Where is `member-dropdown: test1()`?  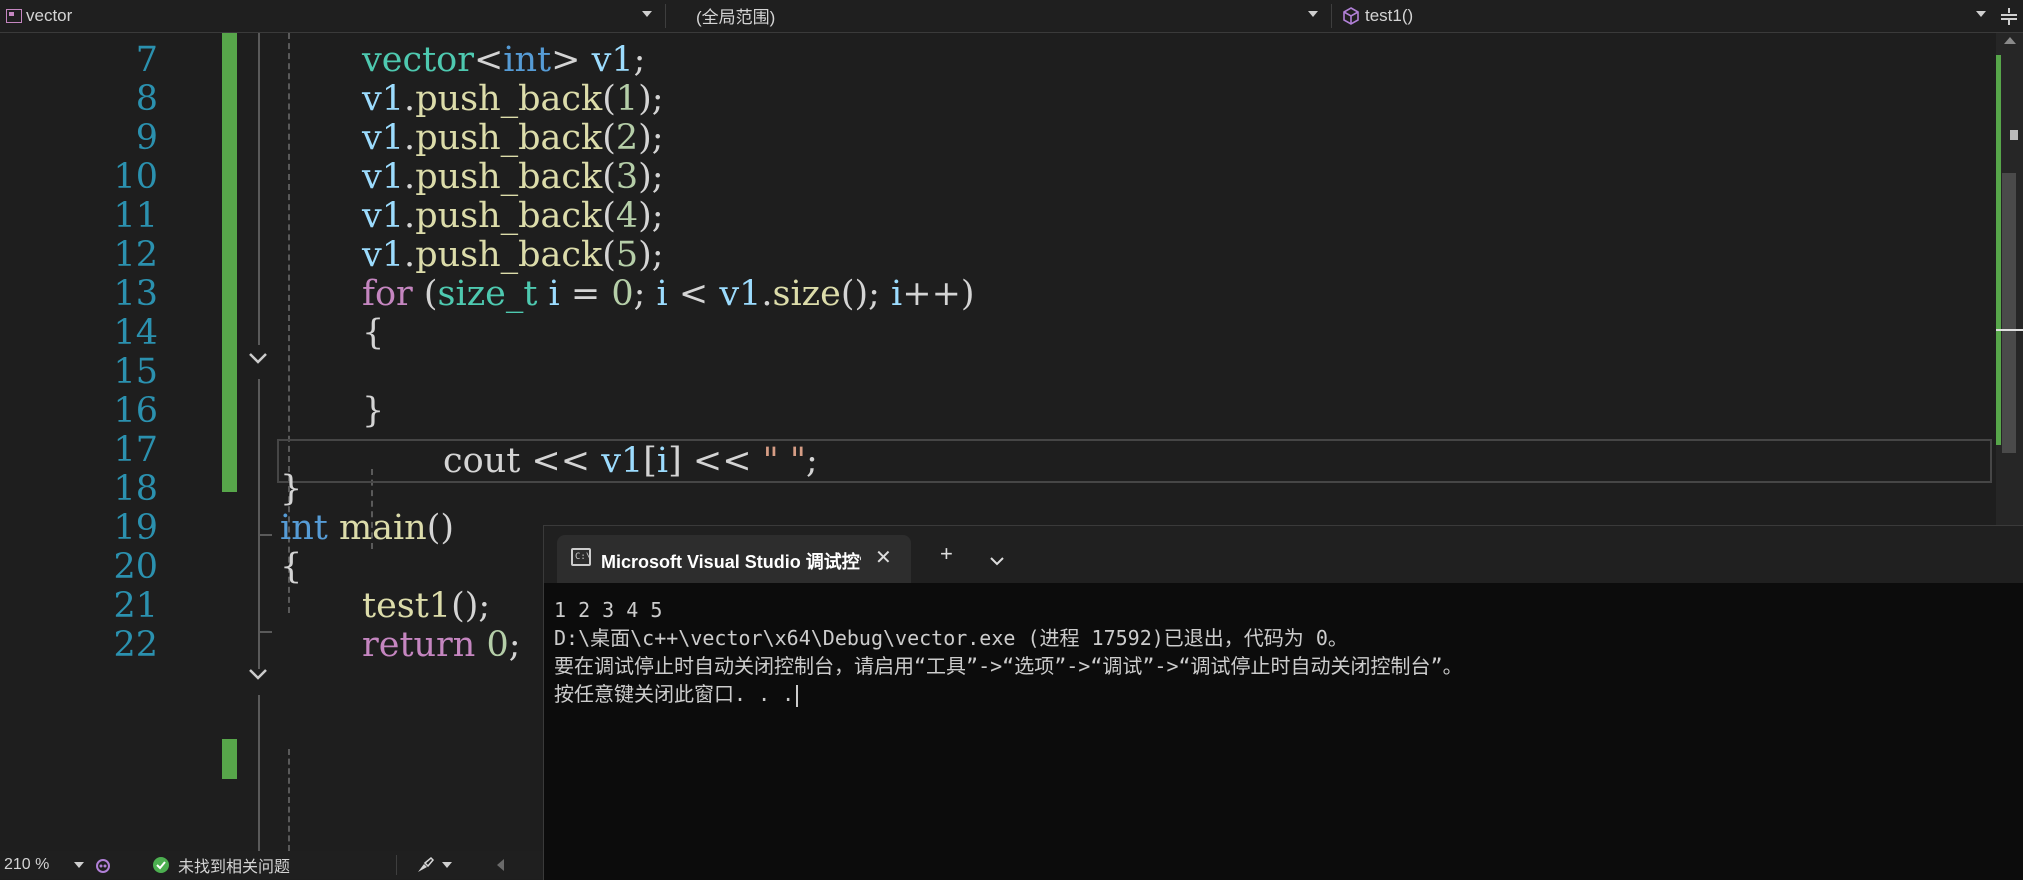 member-dropdown: test1() is located at coordinates (1665, 15).